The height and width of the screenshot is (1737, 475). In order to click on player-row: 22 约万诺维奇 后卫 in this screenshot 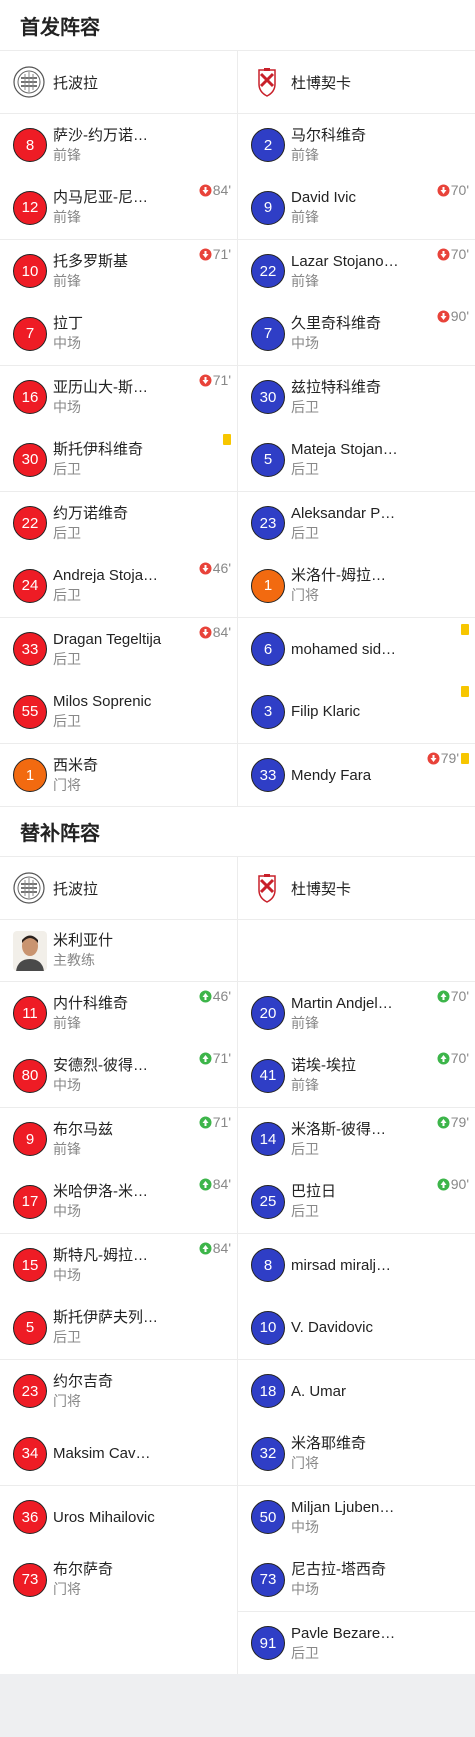, I will do `click(118, 522)`.